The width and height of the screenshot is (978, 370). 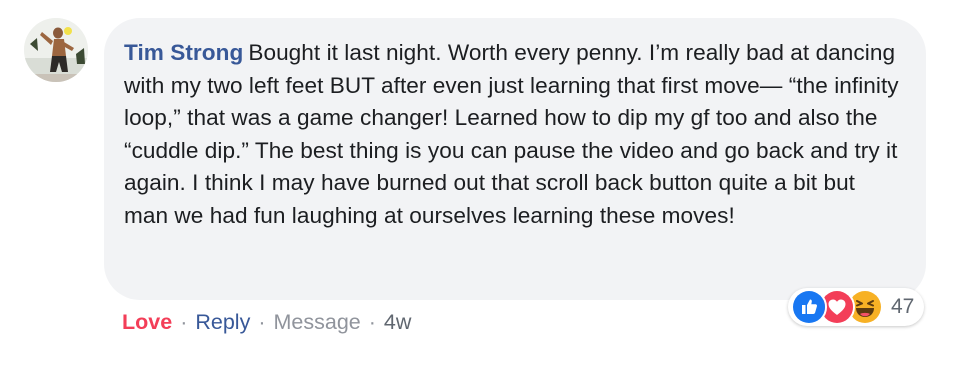 I want to click on avatar, so click(x=56, y=50).